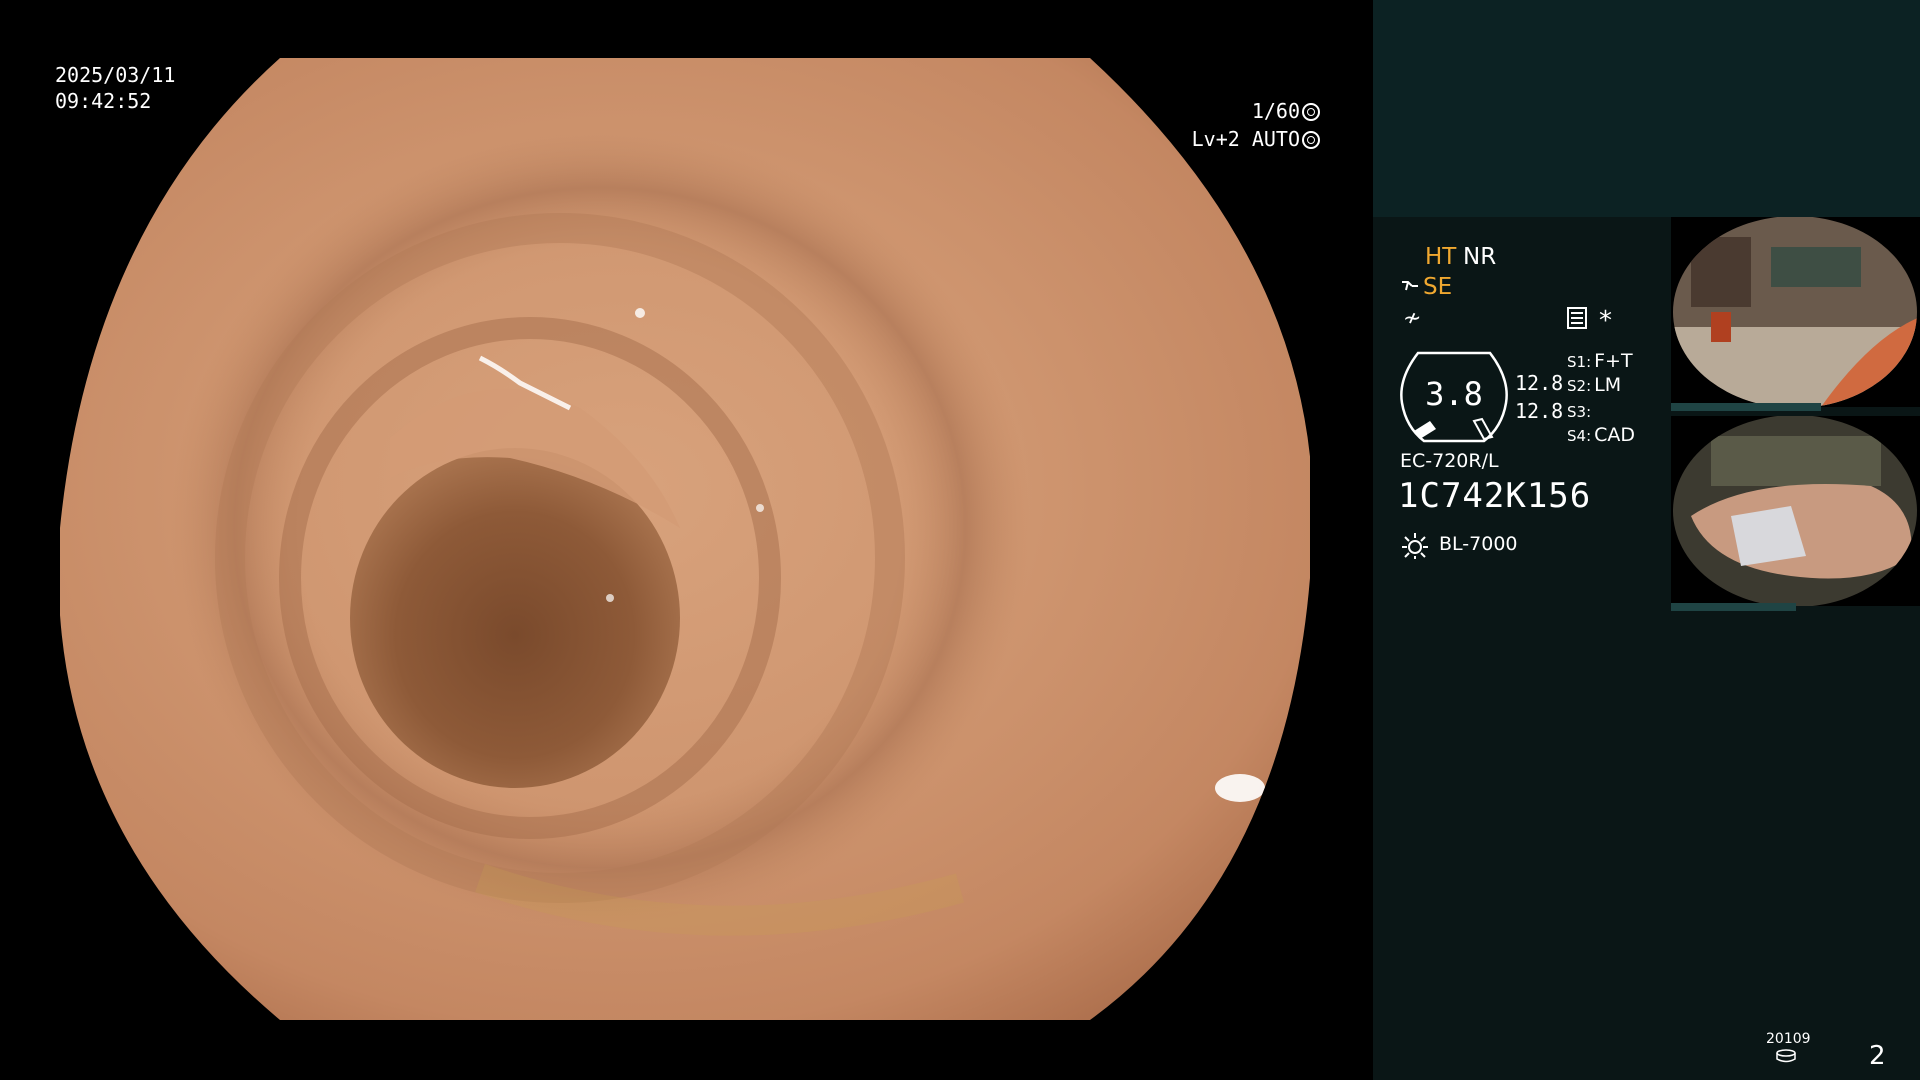  What do you see at coordinates (1441, 257) in the screenshot?
I see `ht-indicator: HT` at bounding box center [1441, 257].